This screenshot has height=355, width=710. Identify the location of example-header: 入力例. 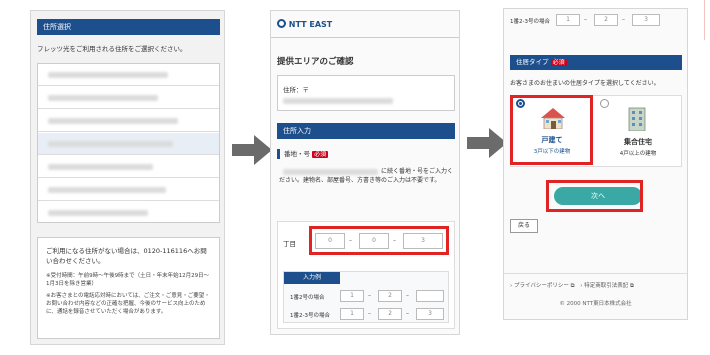
(312, 278).